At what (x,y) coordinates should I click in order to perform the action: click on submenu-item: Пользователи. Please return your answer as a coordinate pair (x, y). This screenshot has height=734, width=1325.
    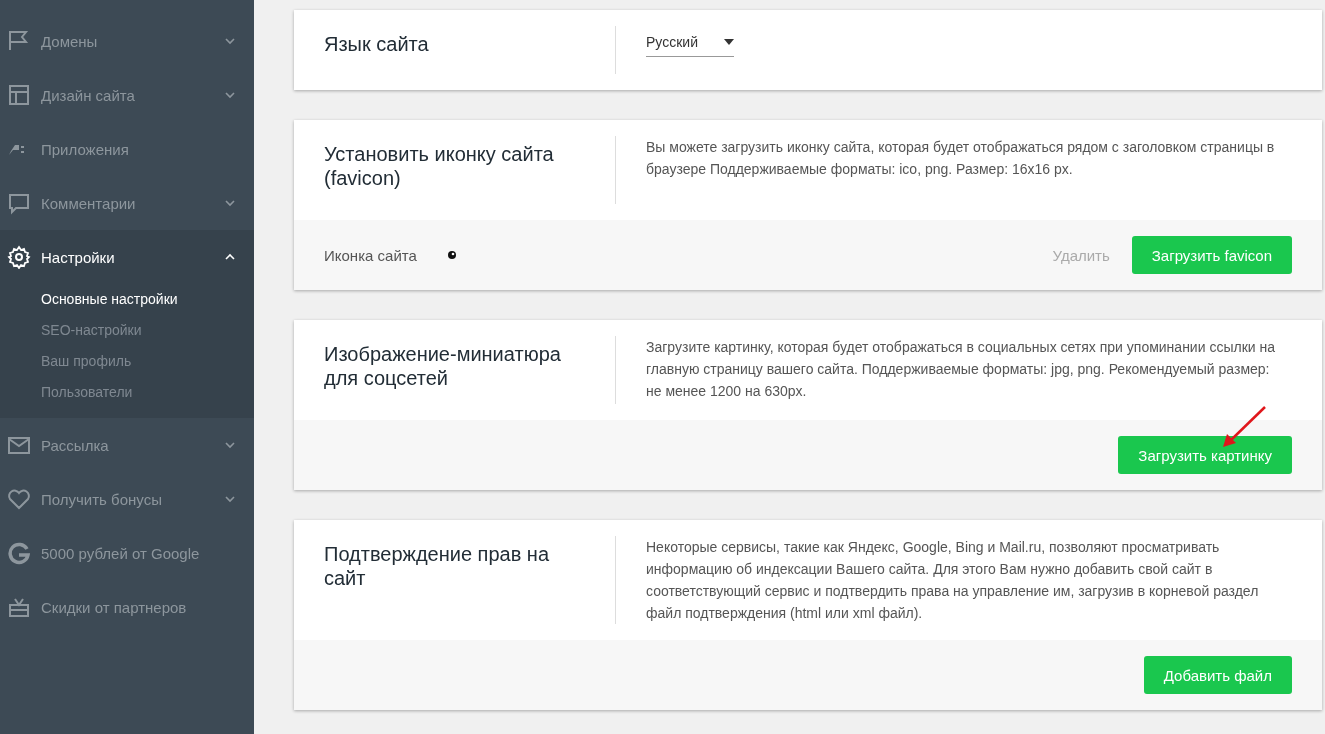
    Looking at the image, I should click on (127, 392).